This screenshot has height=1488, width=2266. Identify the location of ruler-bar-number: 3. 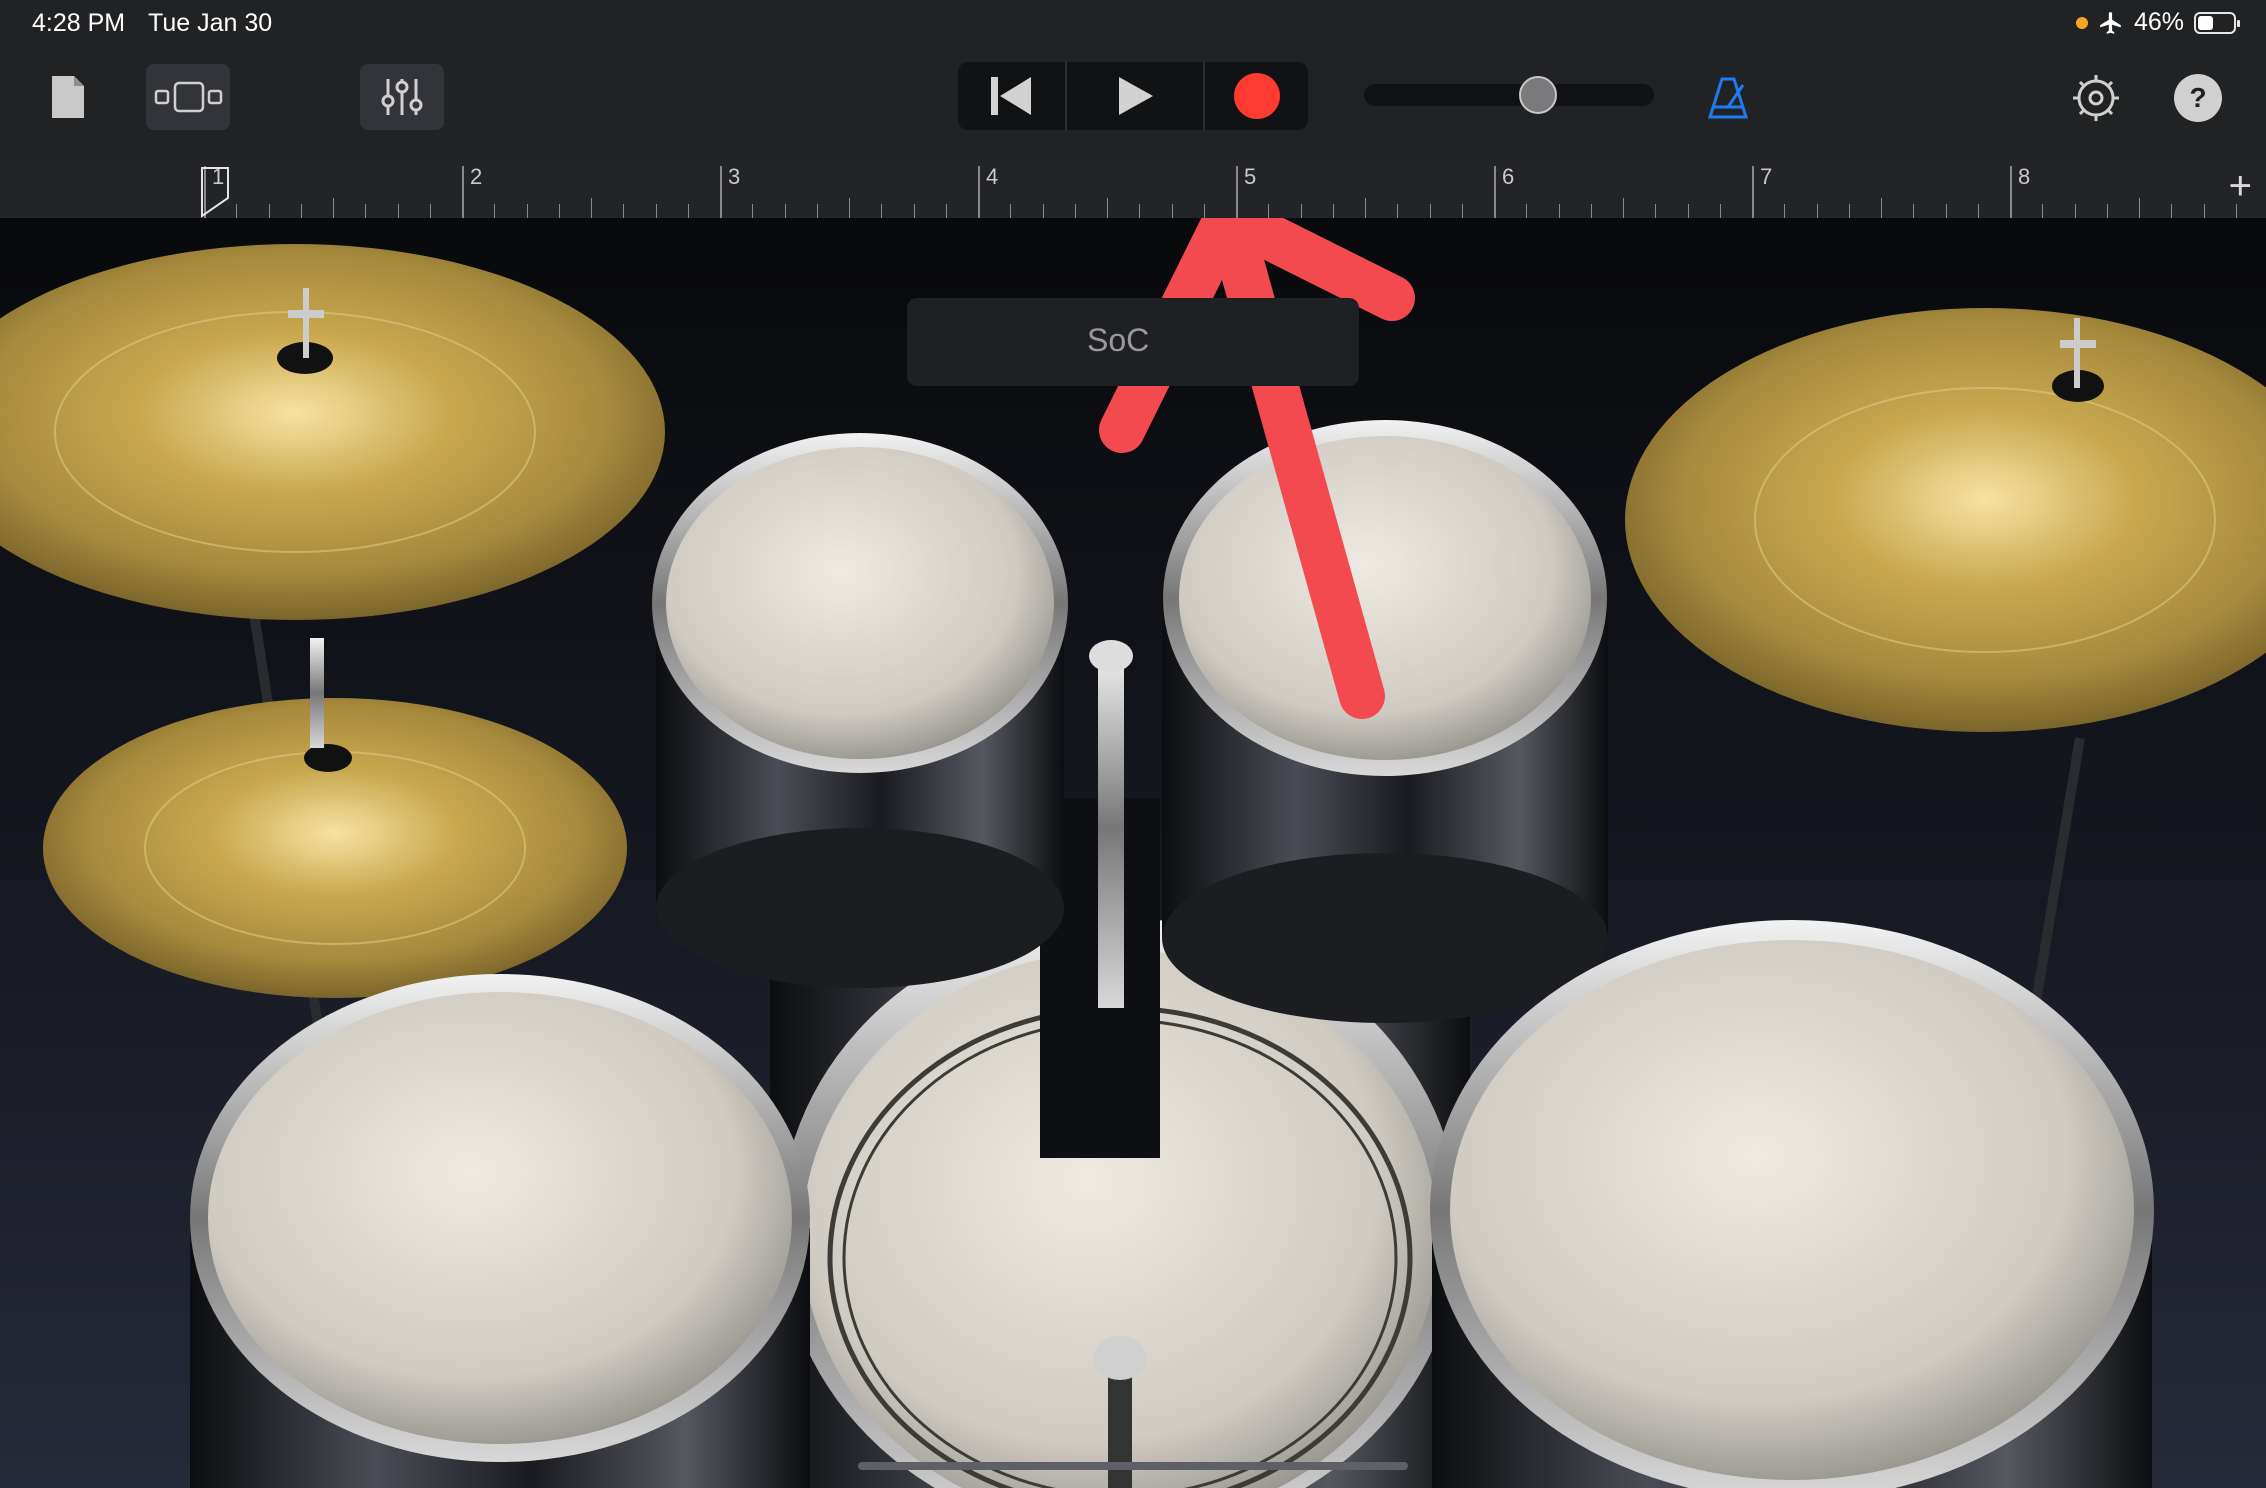
(734, 176).